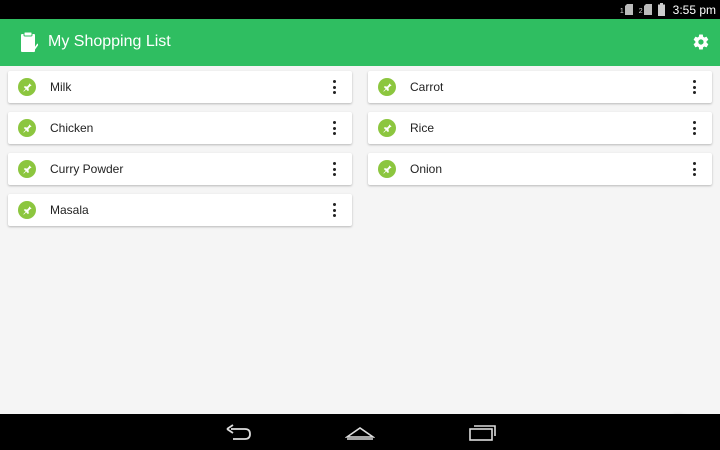 The width and height of the screenshot is (720, 450). I want to click on list-item: Rice, so click(540, 128).